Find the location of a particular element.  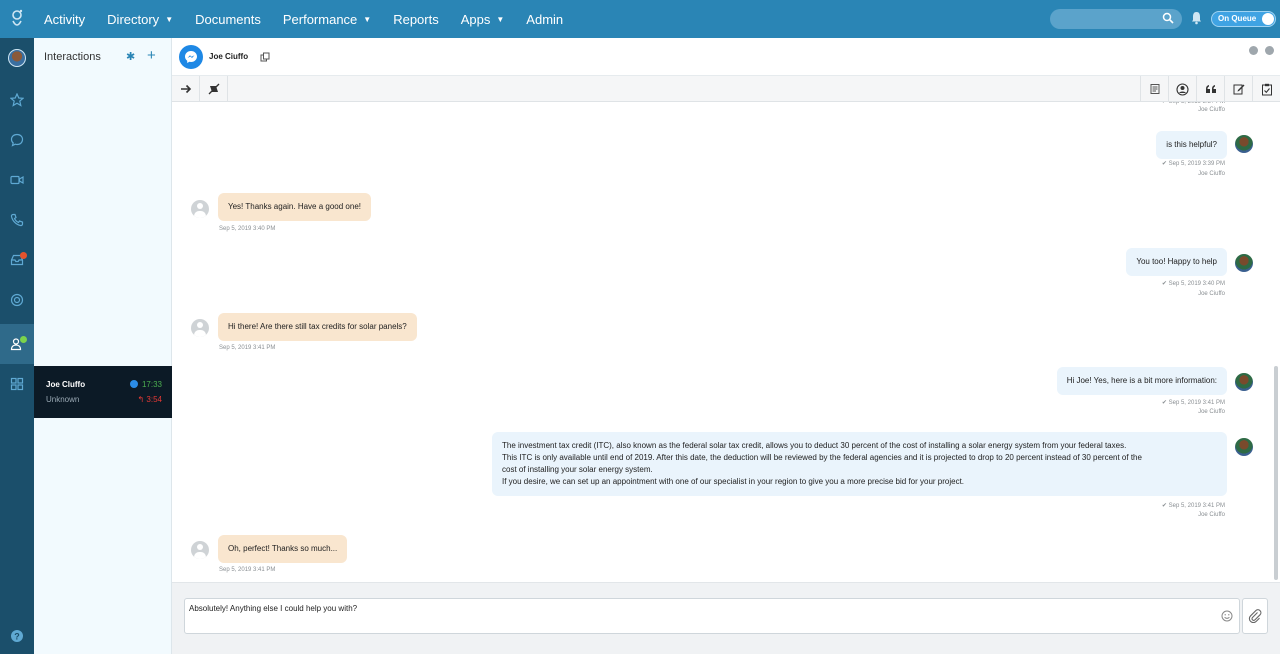

notification-badge is located at coordinates (23, 255).